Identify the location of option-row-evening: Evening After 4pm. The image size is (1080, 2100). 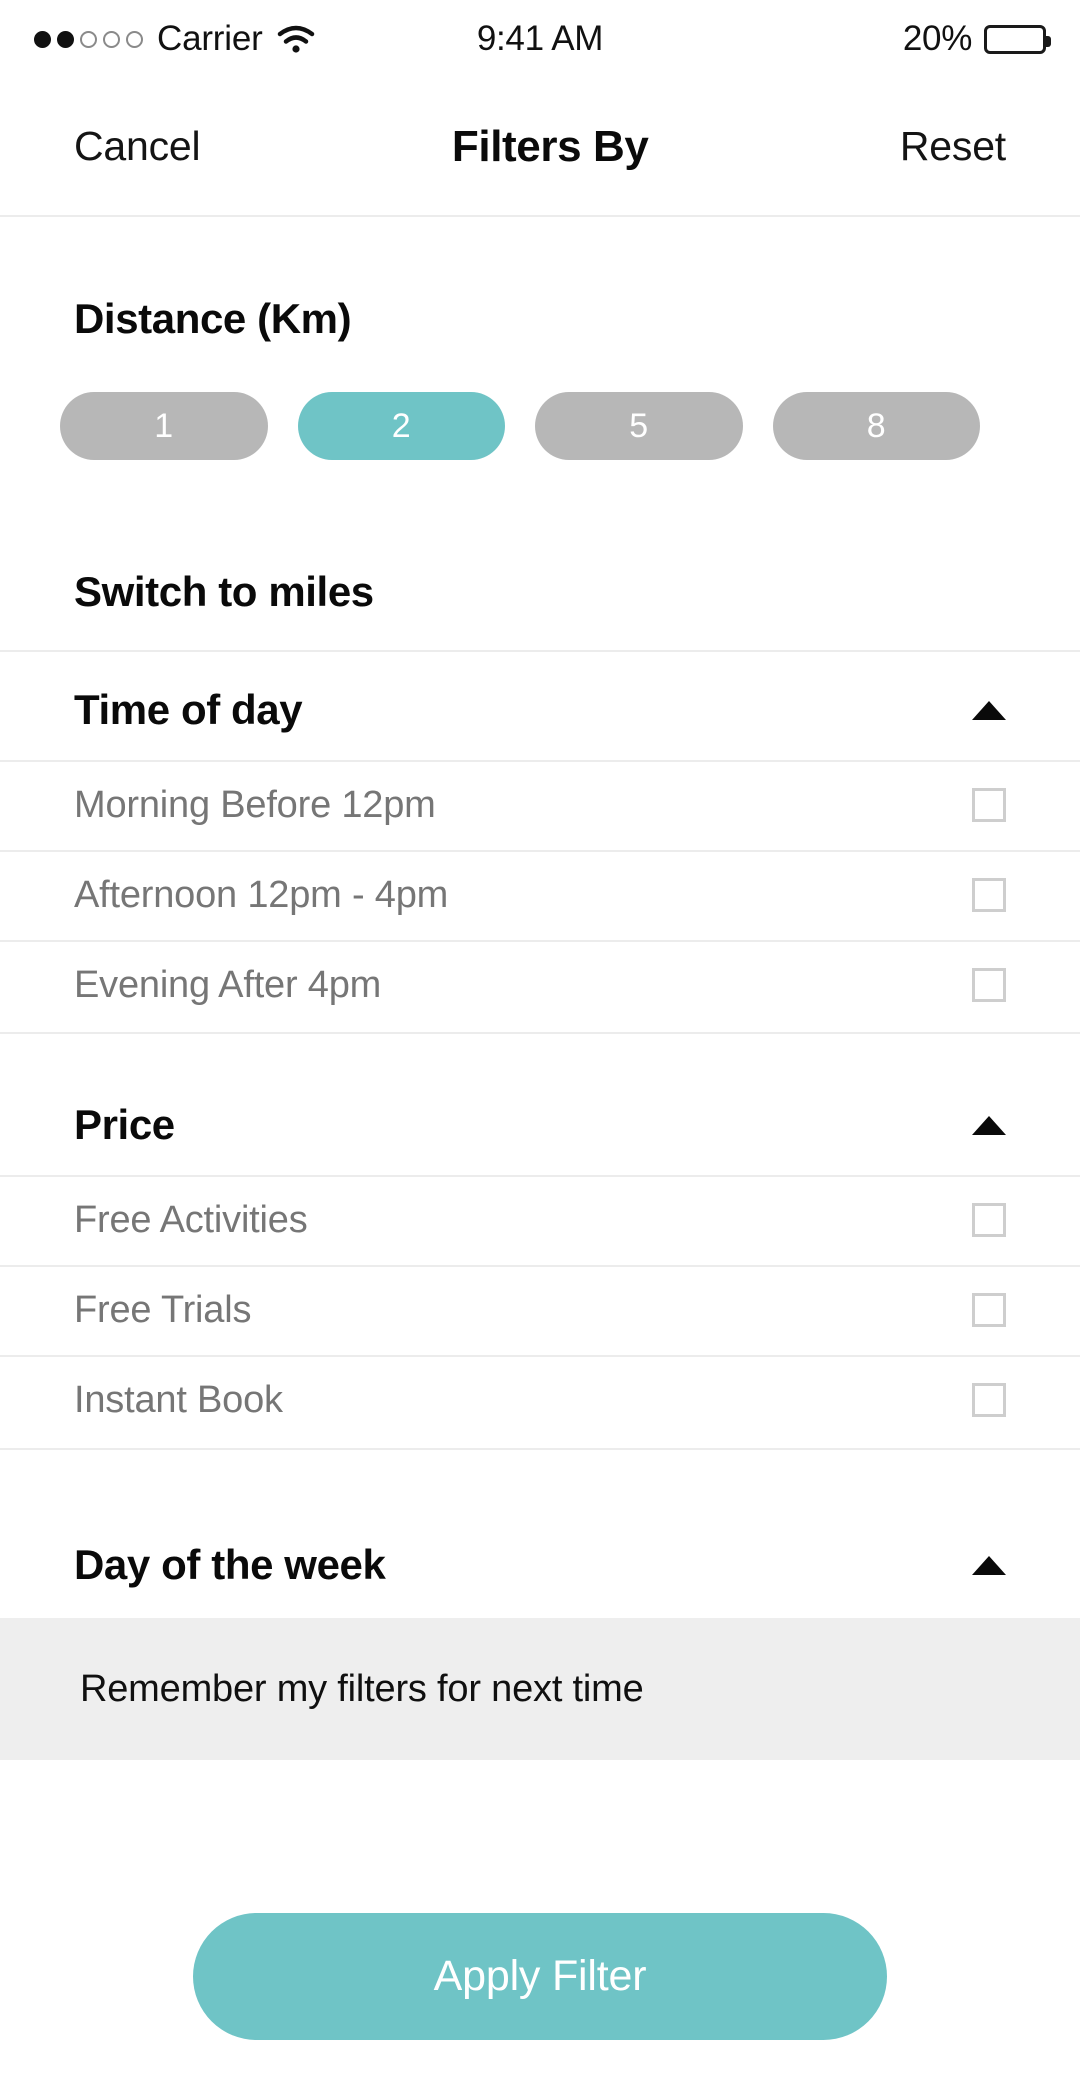
(540, 985).